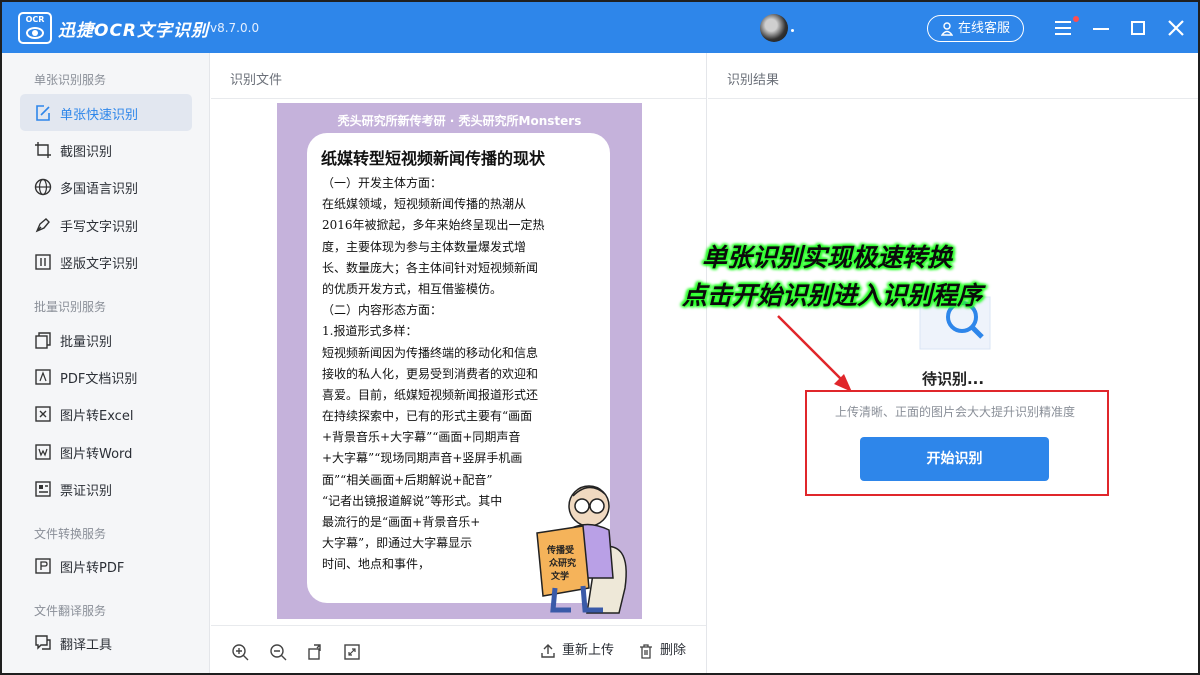  I want to click on sidebar-item-quick-scan: 单张快速识别, so click(106, 112).